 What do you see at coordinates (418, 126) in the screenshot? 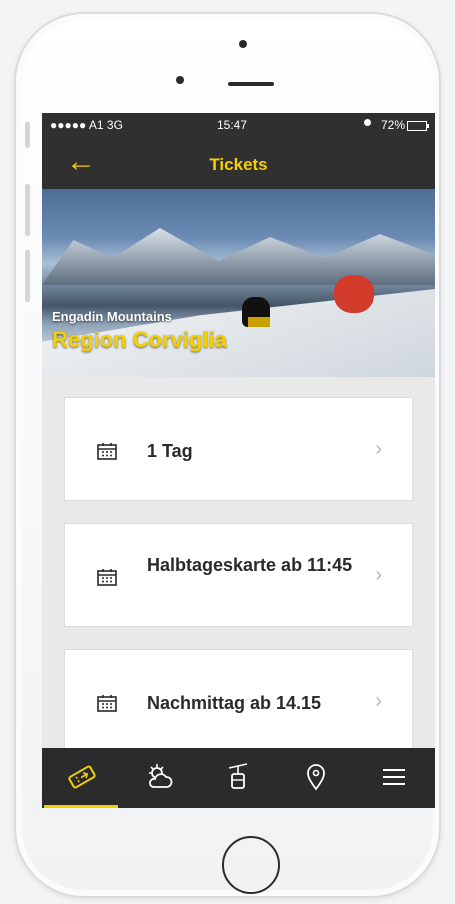
I see `battery-icon` at bounding box center [418, 126].